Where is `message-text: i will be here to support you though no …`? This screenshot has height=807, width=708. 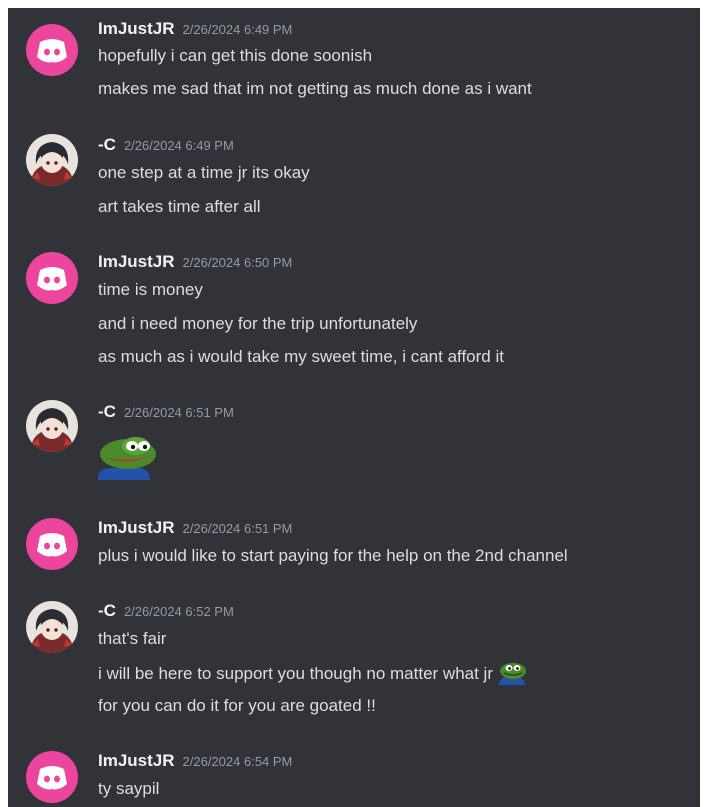 message-text: i will be here to support you though no … is located at coordinates (312, 676).